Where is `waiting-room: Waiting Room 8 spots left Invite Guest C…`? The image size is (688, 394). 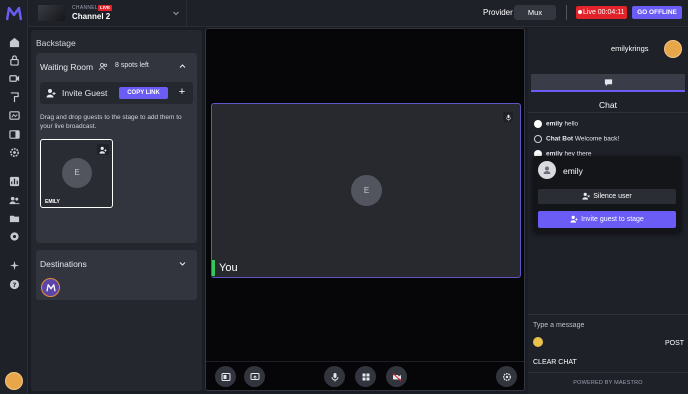
waiting-room: Waiting Room 8 spots left Invite Guest C… is located at coordinates (116, 148).